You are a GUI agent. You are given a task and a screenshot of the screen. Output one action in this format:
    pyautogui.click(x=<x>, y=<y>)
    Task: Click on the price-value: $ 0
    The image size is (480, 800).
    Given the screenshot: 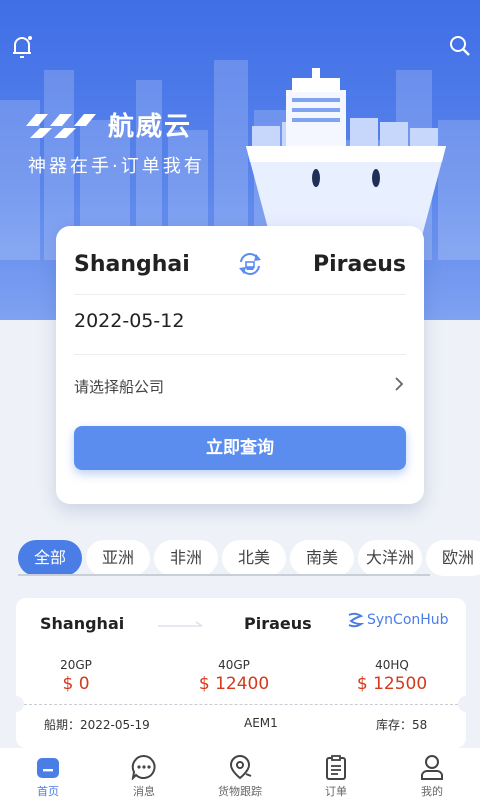 What is the action you would take?
    pyautogui.click(x=76, y=684)
    